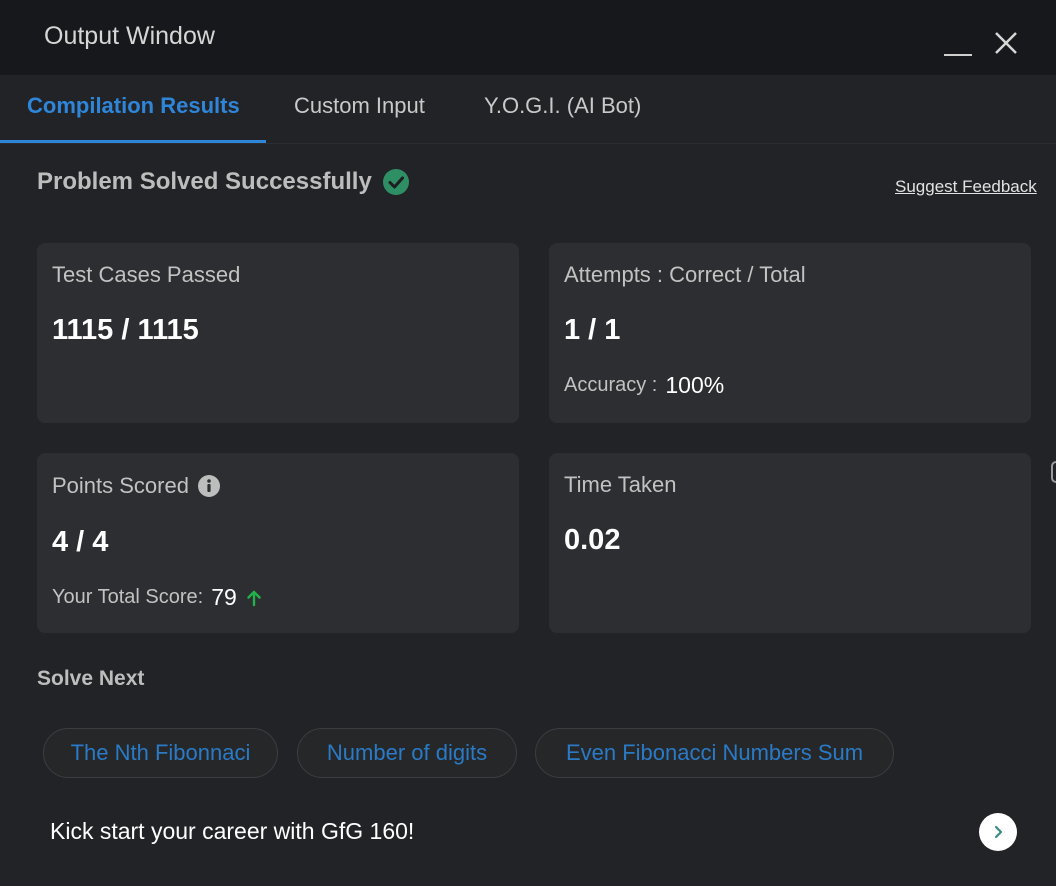 This screenshot has height=886, width=1056. What do you see at coordinates (790, 543) in the screenshot?
I see `time-card: Time Taken 0.02` at bounding box center [790, 543].